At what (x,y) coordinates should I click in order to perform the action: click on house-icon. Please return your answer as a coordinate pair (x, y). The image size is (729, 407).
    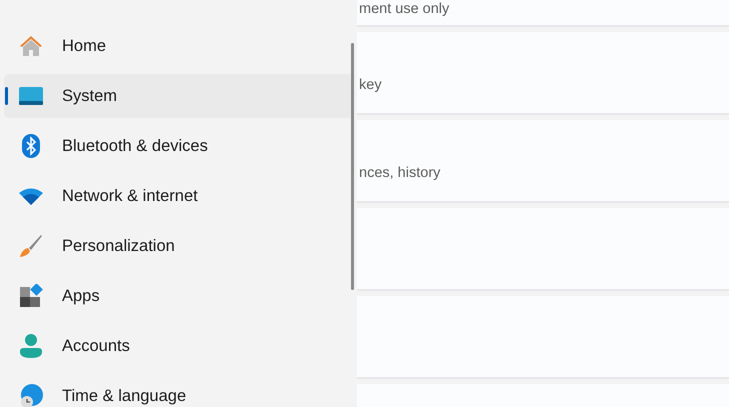
    Looking at the image, I should click on (31, 46).